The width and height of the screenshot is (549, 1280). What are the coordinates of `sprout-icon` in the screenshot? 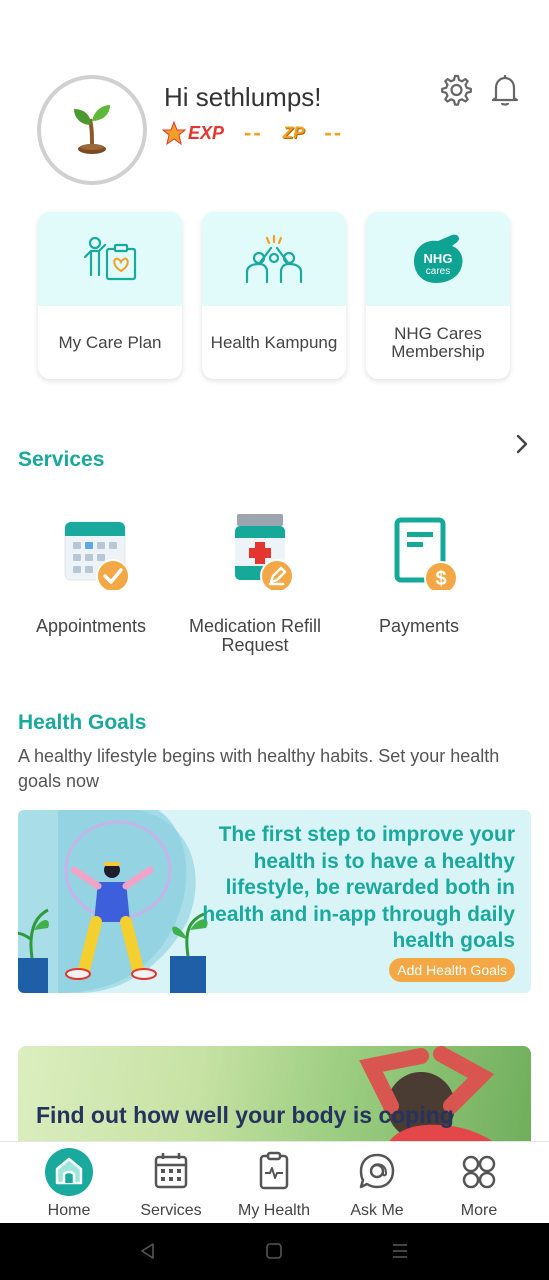 It's located at (92, 129).